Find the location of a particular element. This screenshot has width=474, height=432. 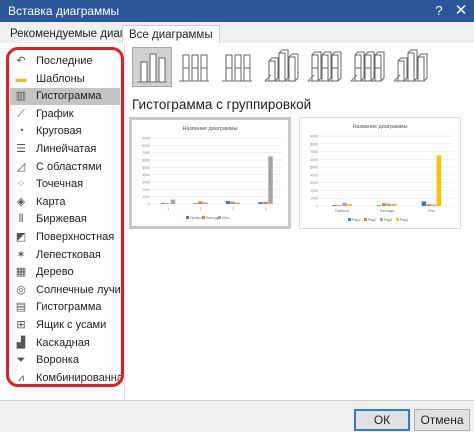

tab-bar: Рекомендуемые диаграммы Все диаграммы is located at coordinates (237, 33).